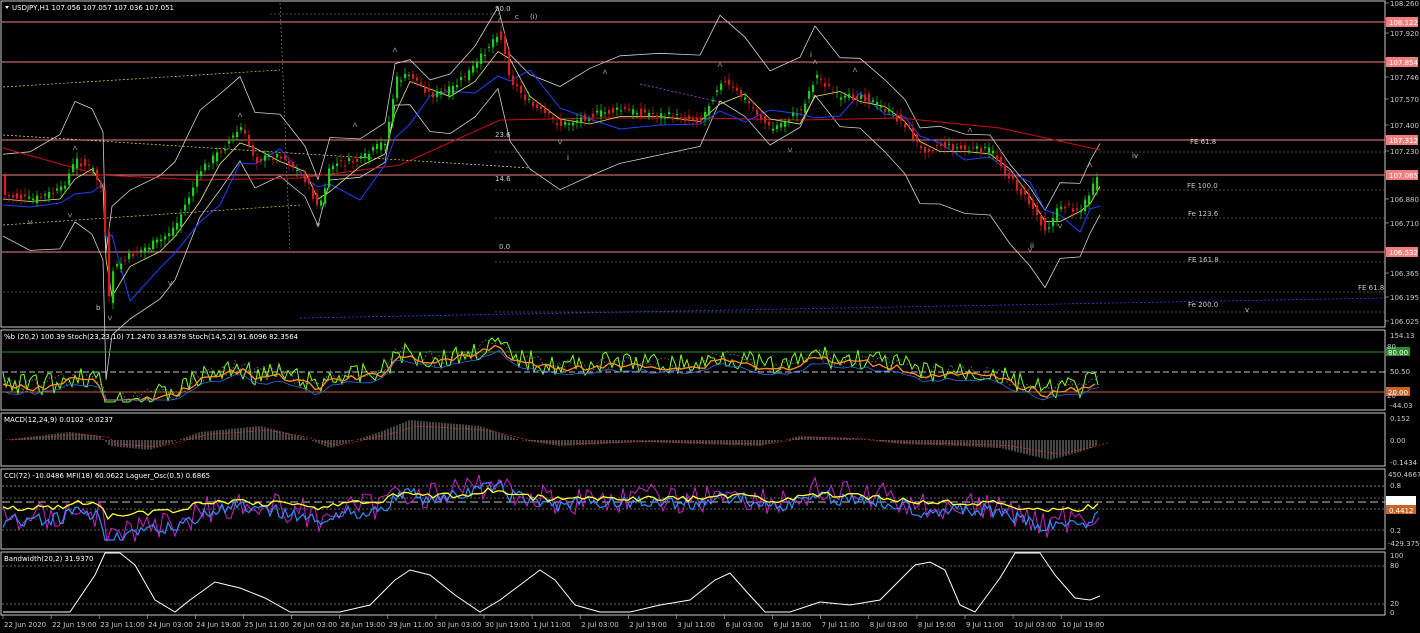 The width and height of the screenshot is (1420, 633). I want to click on macd-pane, so click(556, 440).